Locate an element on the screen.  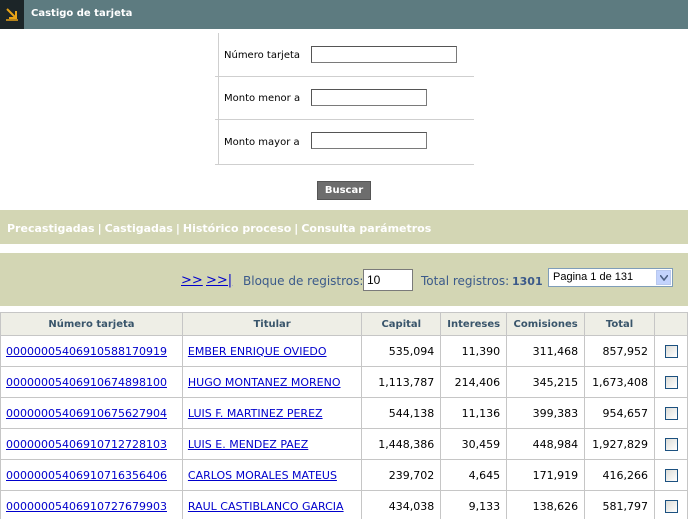
commissions-cell: 345,215 is located at coordinates (546, 382).